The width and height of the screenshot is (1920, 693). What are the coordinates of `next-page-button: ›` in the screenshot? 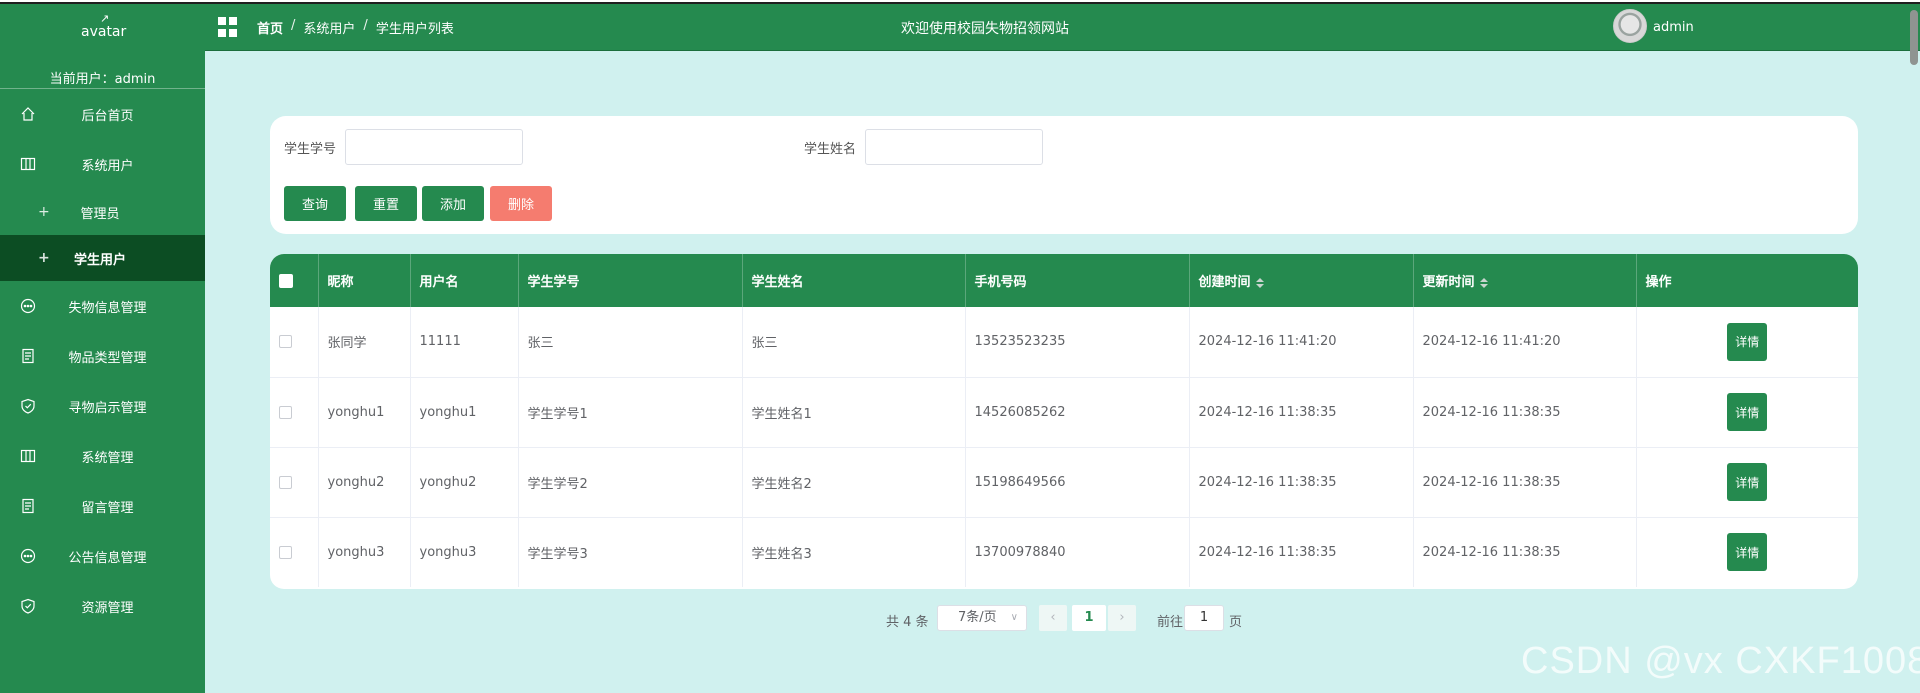 It's located at (1122, 618).